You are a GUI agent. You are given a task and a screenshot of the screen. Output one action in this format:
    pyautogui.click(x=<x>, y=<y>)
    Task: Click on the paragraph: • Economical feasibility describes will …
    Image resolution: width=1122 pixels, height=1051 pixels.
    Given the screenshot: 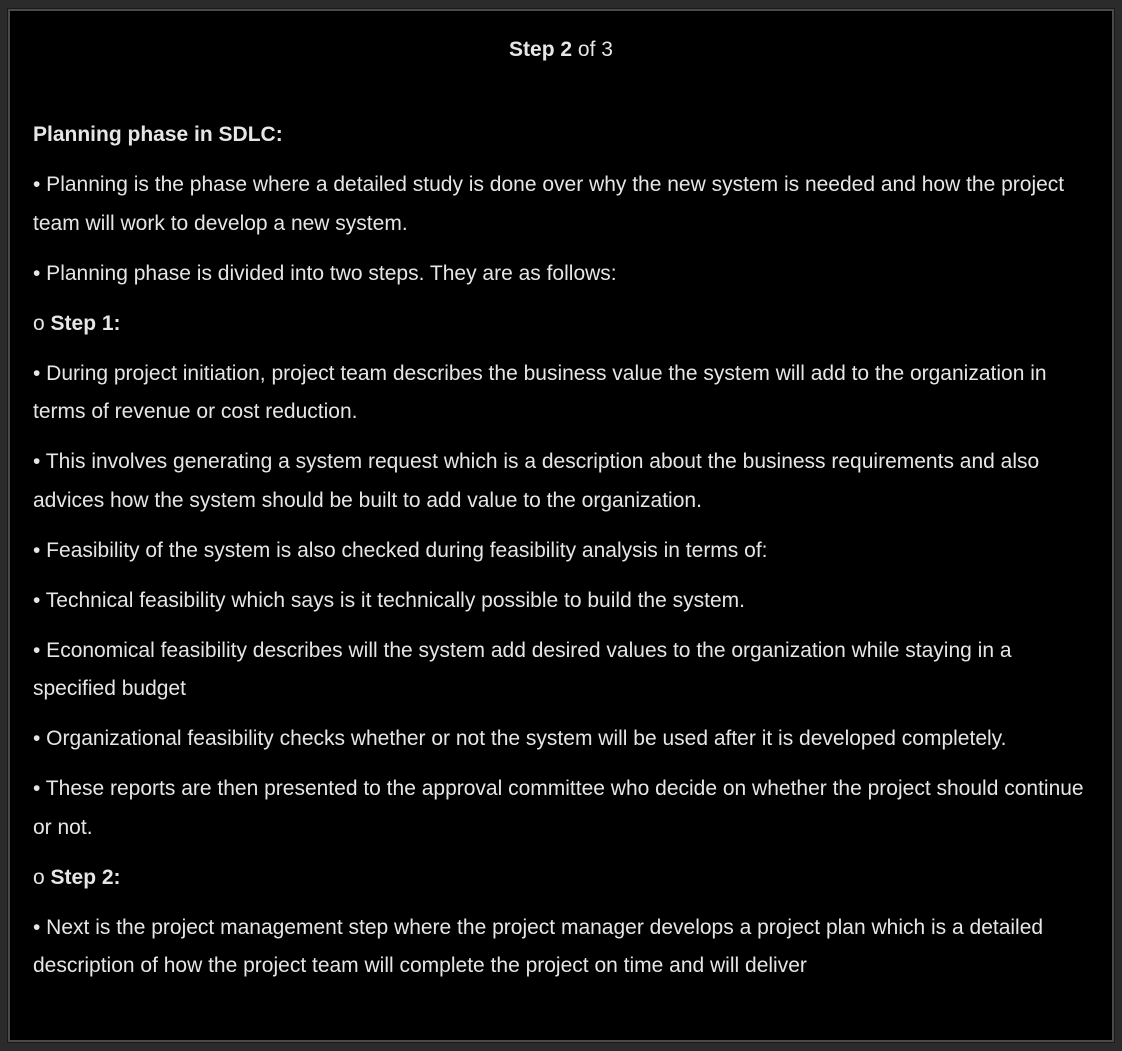 What is the action you would take?
    pyautogui.click(x=522, y=669)
    